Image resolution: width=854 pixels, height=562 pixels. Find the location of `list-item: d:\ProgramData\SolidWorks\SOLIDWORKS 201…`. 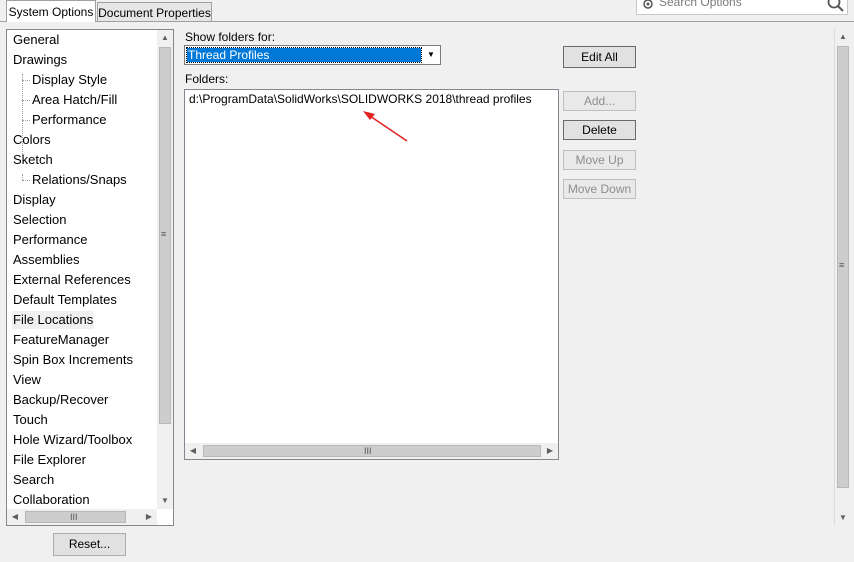

list-item: d:\ProgramData\SolidWorks\SOLIDWORKS 201… is located at coordinates (360, 99).